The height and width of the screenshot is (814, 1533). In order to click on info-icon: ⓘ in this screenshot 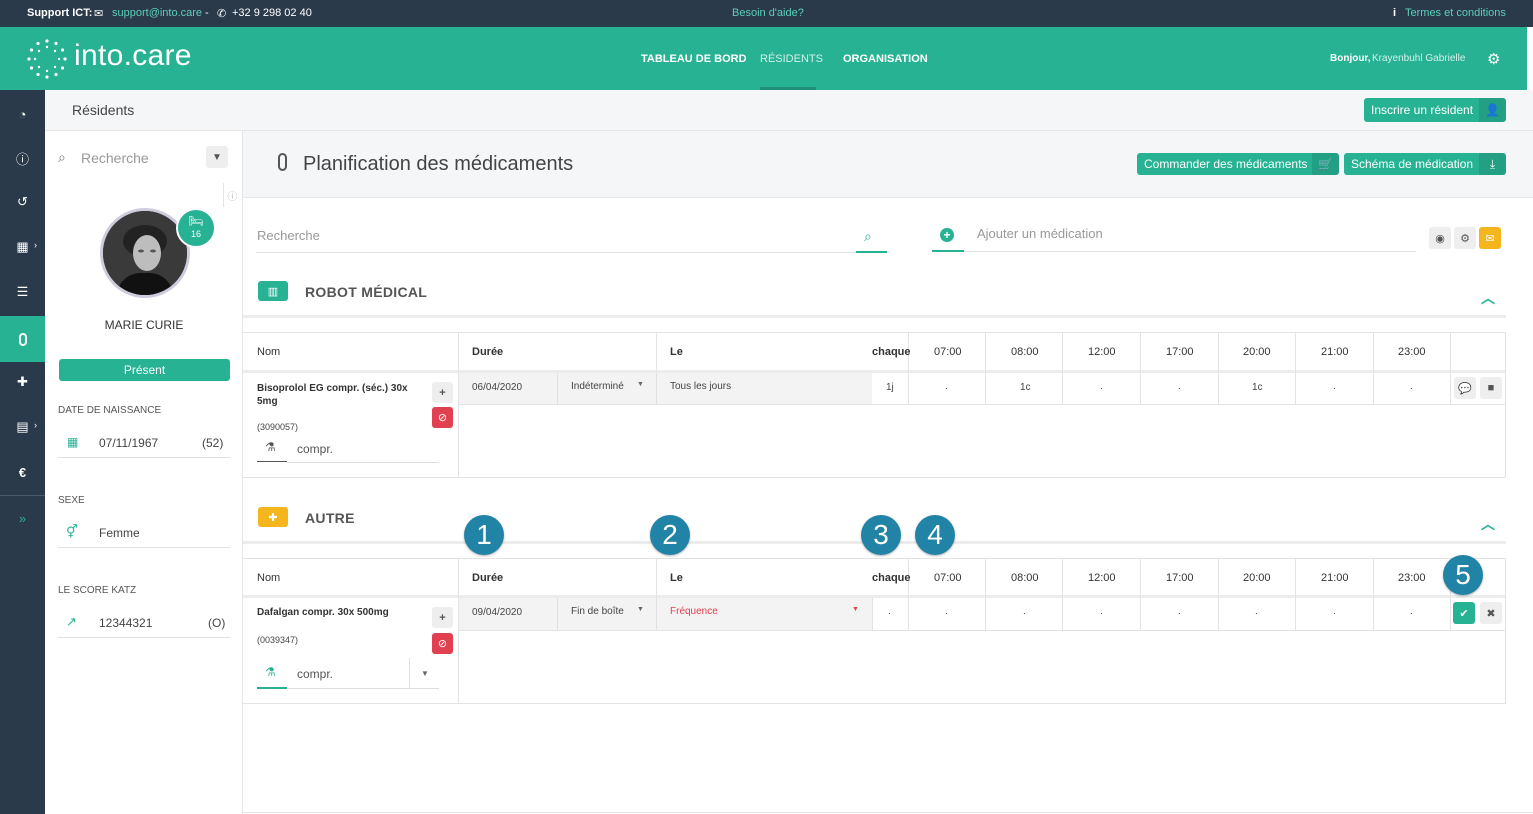, I will do `click(232, 195)`.